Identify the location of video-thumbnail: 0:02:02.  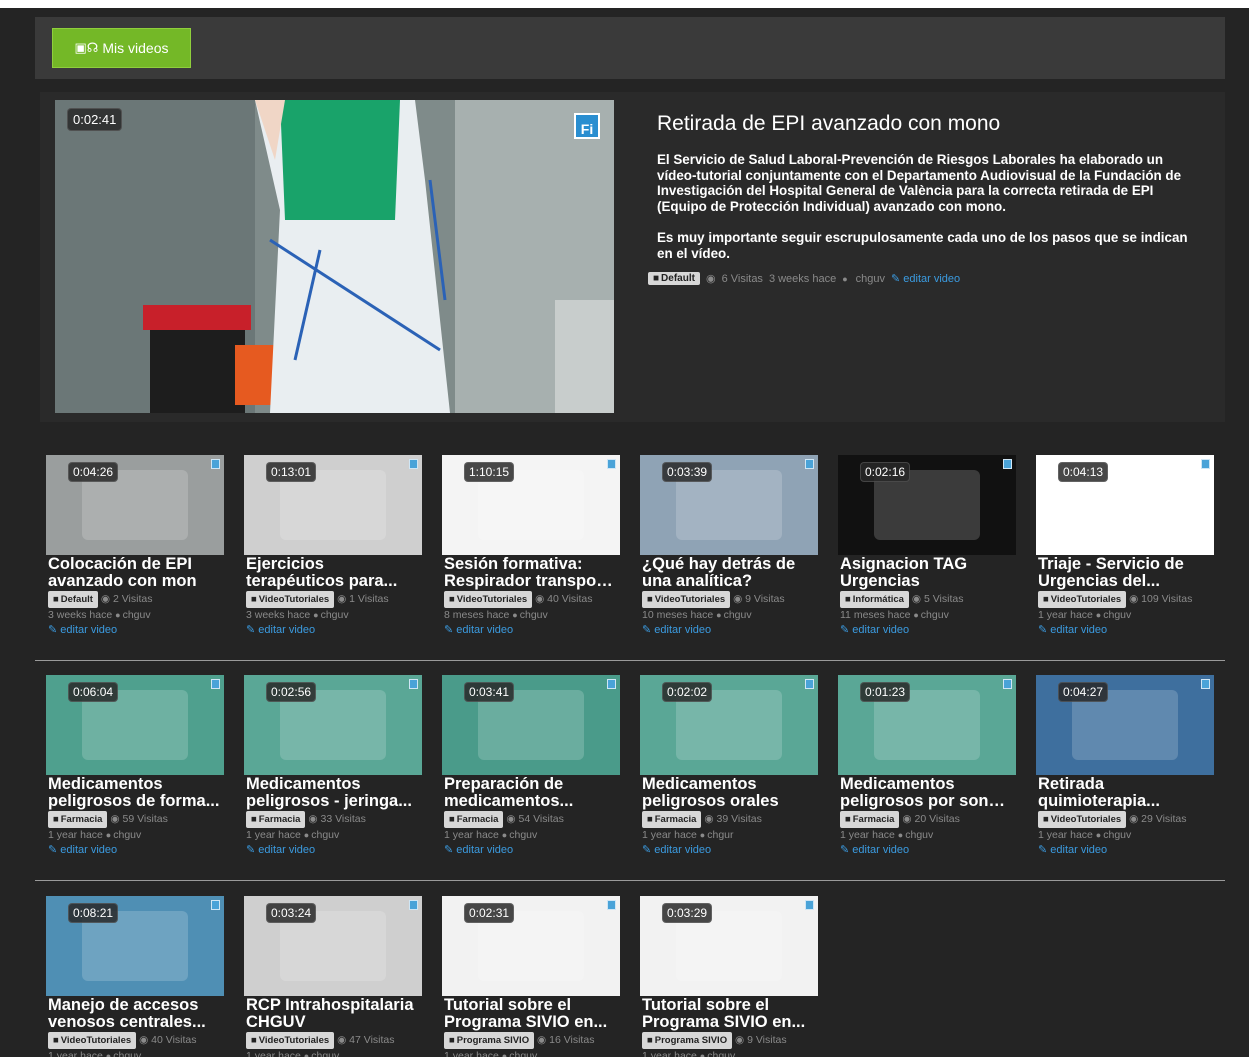
(729, 725).